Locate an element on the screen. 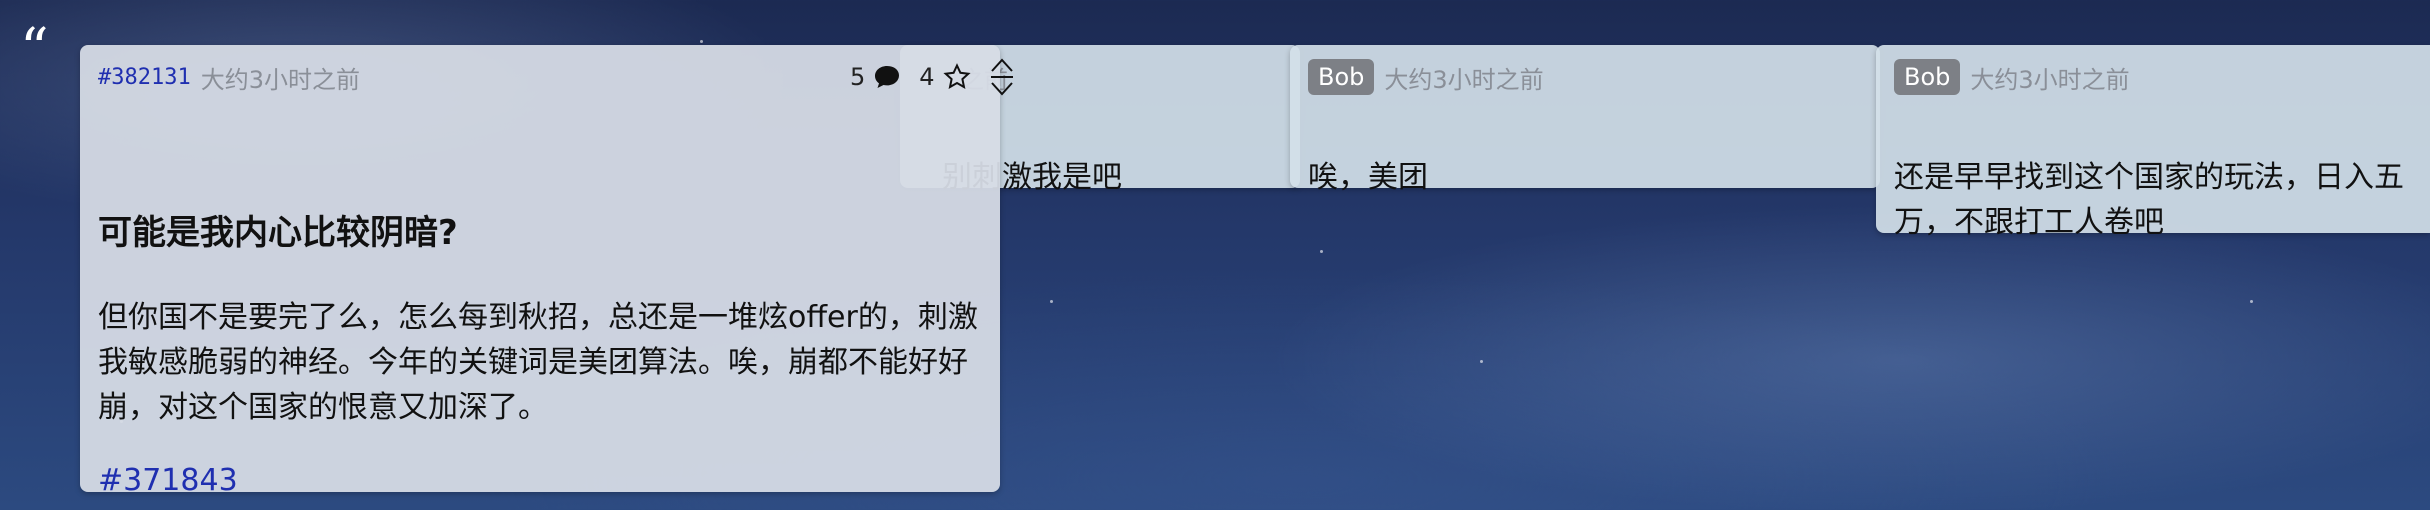 This screenshot has width=2430, height=510. fold-button is located at coordinates (1002, 77).